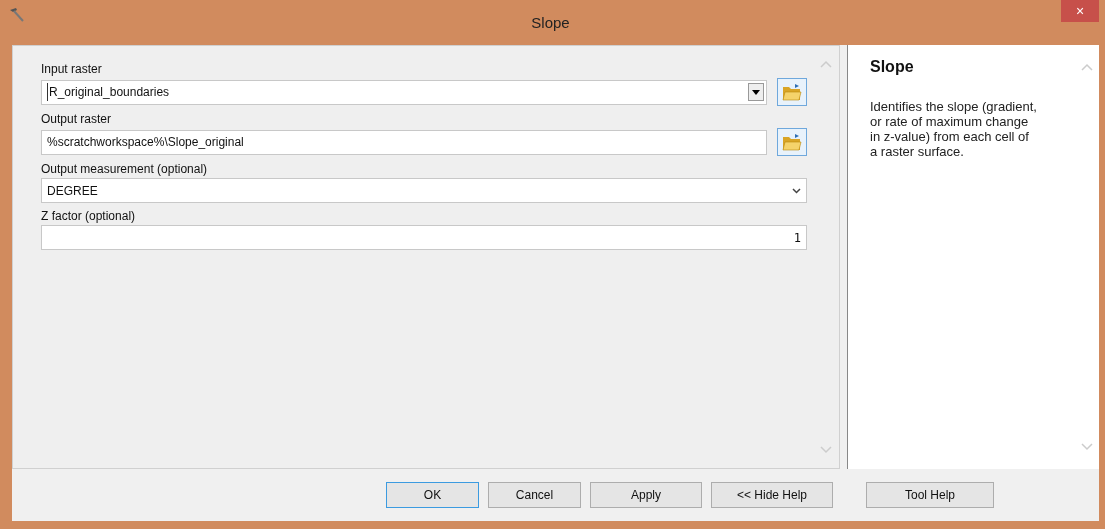  I want to click on dialog-button: Apply, so click(646, 495).